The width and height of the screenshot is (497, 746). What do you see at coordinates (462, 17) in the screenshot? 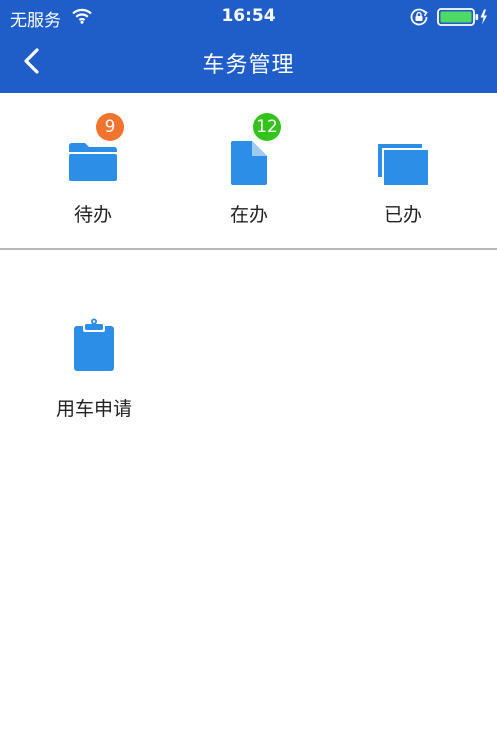
I see `battery-charging-icon` at bounding box center [462, 17].